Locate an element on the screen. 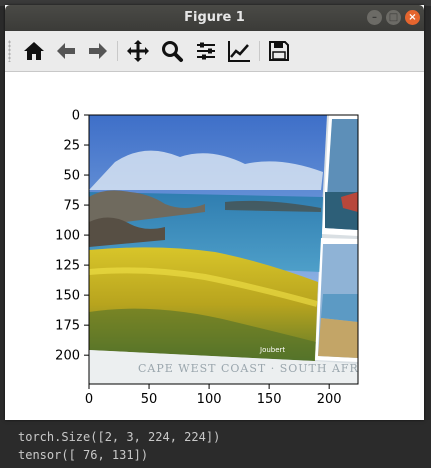  magnifier-icon is located at coordinates (172, 51).